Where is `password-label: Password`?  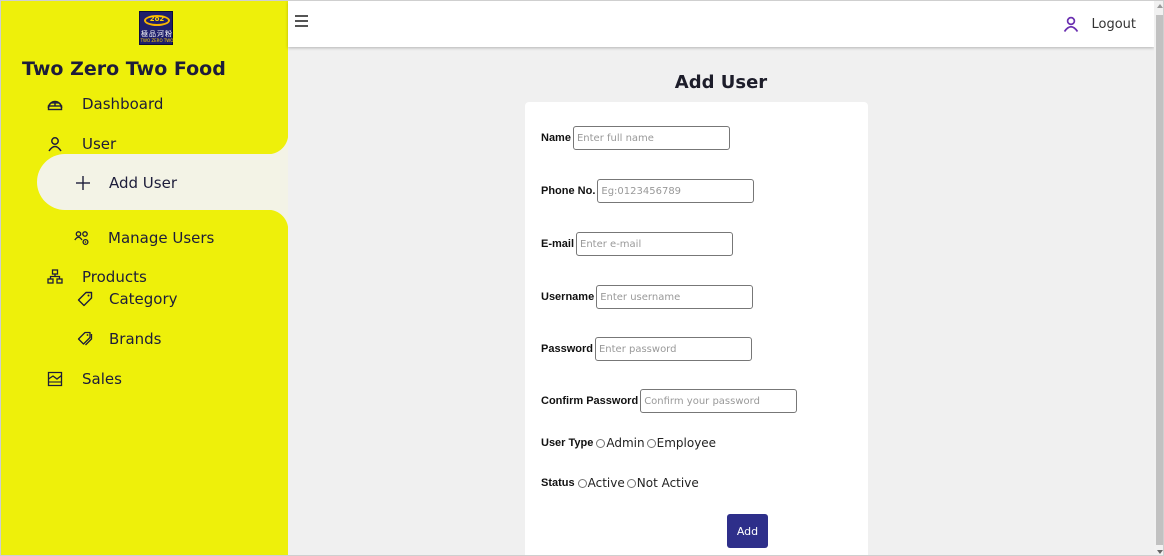 password-label: Password is located at coordinates (567, 349).